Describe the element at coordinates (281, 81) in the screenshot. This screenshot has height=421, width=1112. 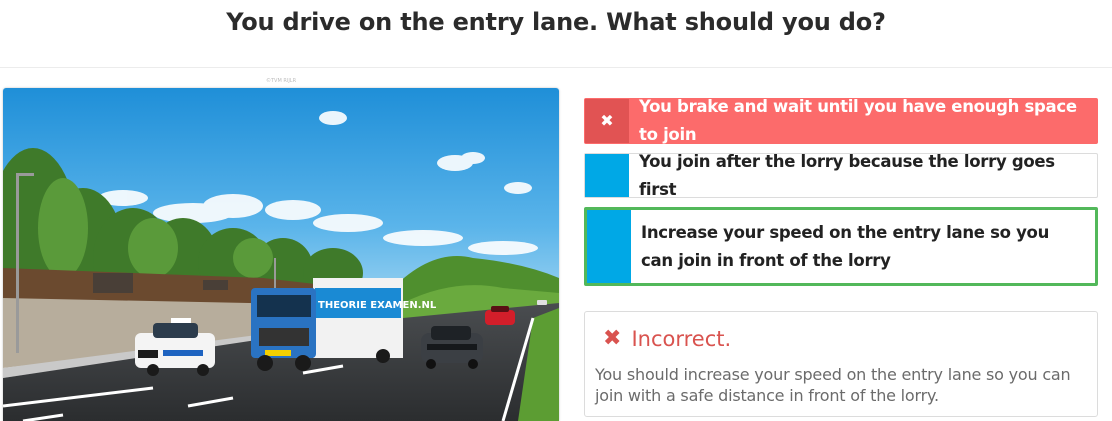
I see `image-copyright: ©TVM RIJLR` at that location.